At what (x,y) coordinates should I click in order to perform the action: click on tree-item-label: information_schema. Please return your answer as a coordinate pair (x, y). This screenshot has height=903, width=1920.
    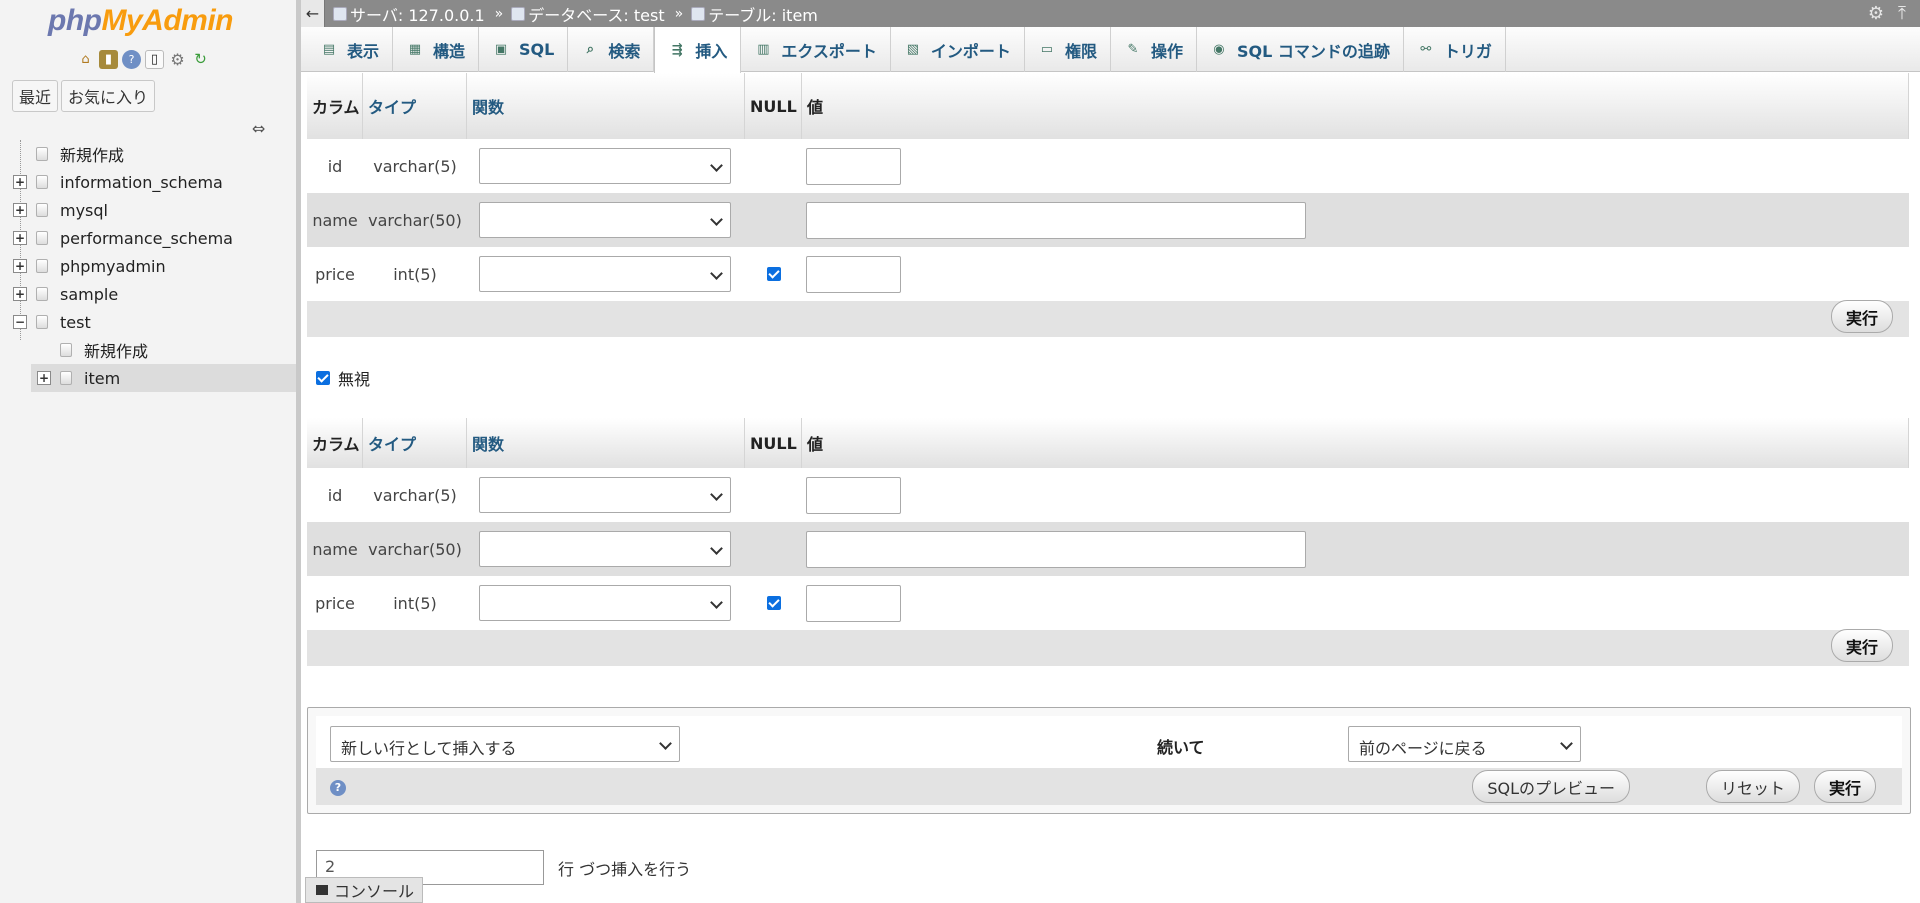
    Looking at the image, I should click on (141, 182).